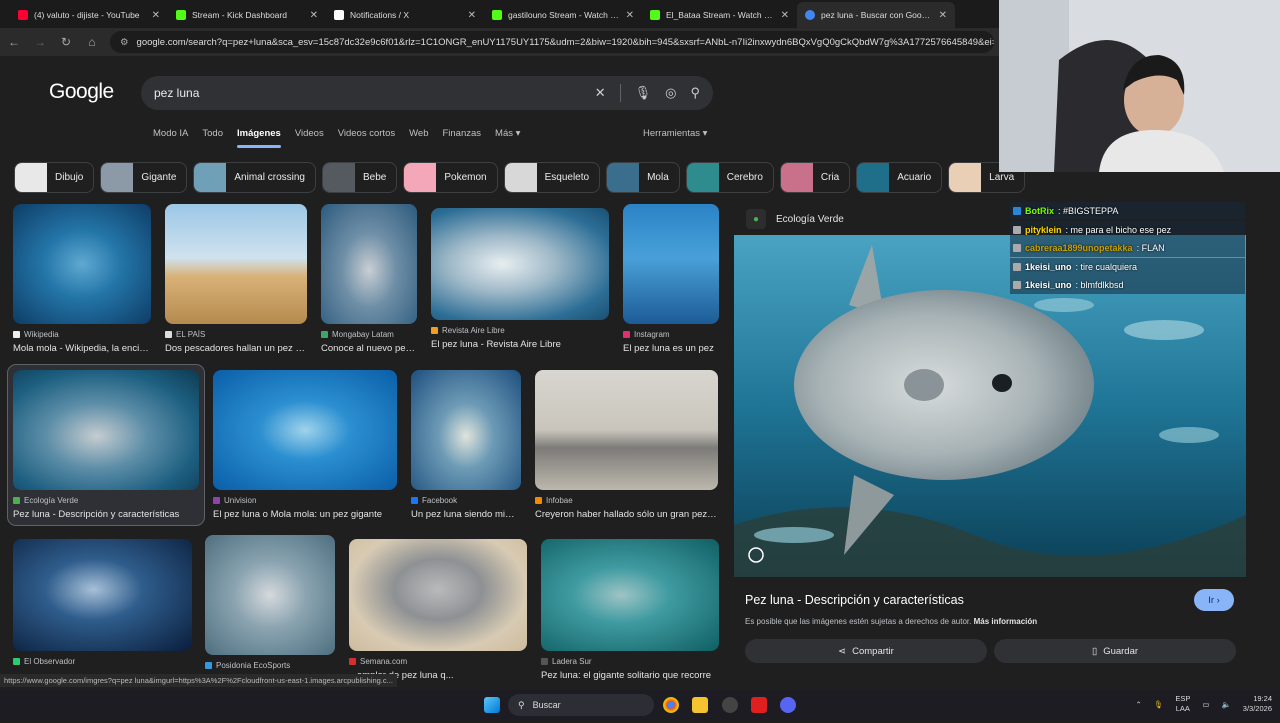 Image resolution: width=1280 pixels, height=723 pixels. What do you see at coordinates (759, 705) in the screenshot?
I see `app-icon` at bounding box center [759, 705].